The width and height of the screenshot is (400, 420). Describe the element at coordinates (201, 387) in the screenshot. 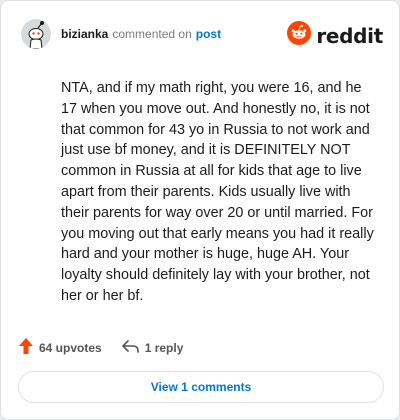

I see `view-comments-button: View 1 comments` at that location.